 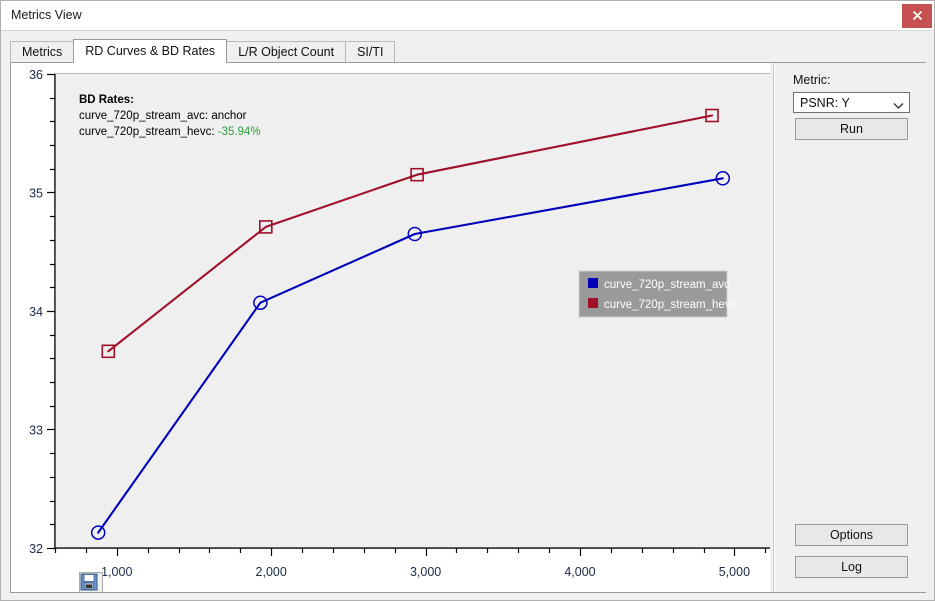 What do you see at coordinates (271, 572) in the screenshot?
I see `x-axis-tick-label: 2,000` at bounding box center [271, 572].